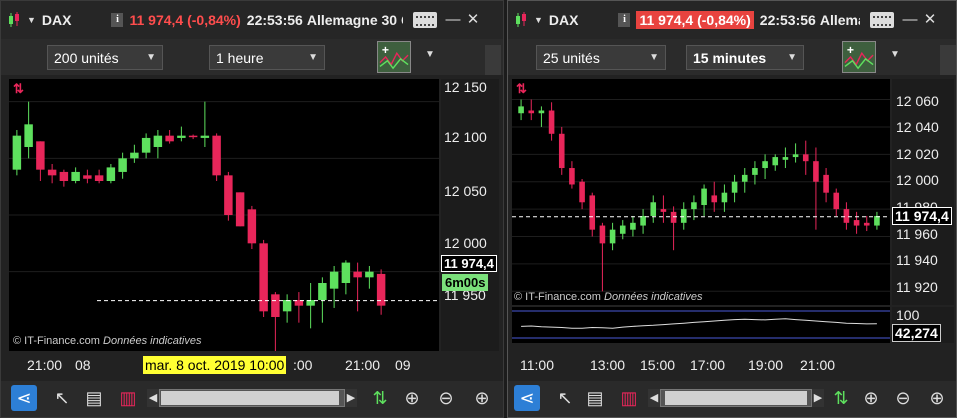 This screenshot has height=418, width=957. I want to click on indicator-panel, so click(701, 325).